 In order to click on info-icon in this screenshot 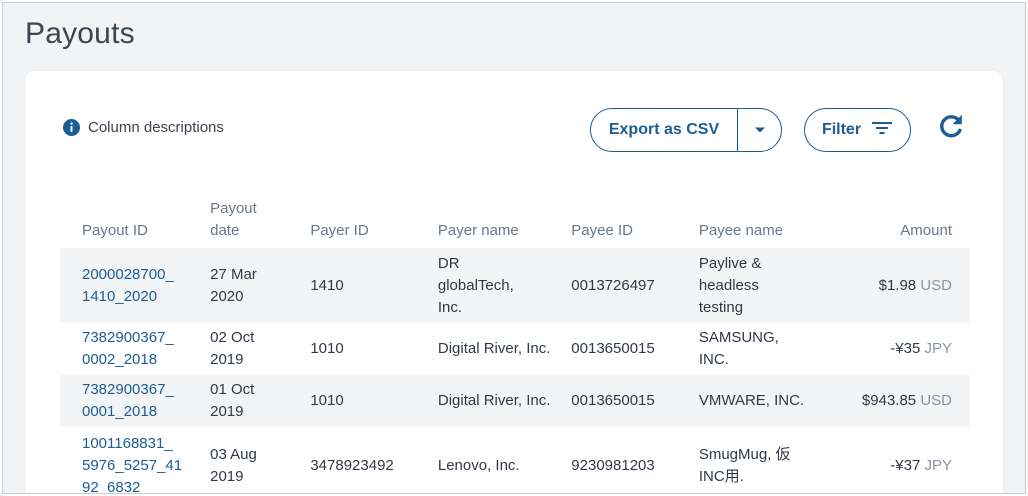, I will do `click(71, 127)`.